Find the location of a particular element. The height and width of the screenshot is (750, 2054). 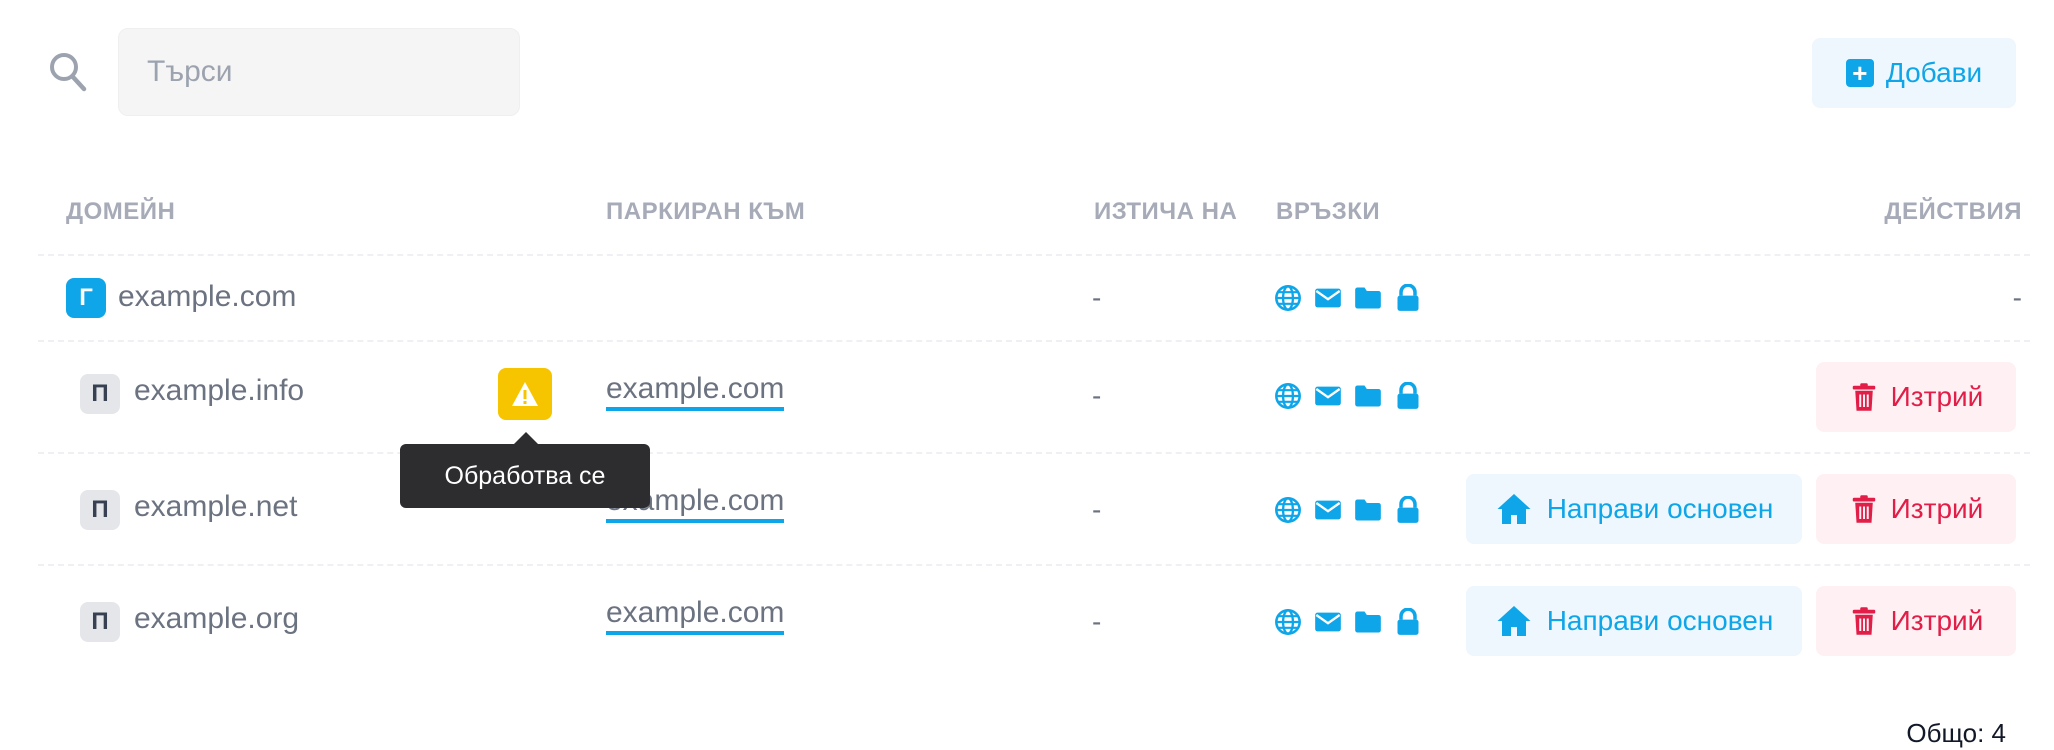

domain-name: example.info is located at coordinates (219, 390).